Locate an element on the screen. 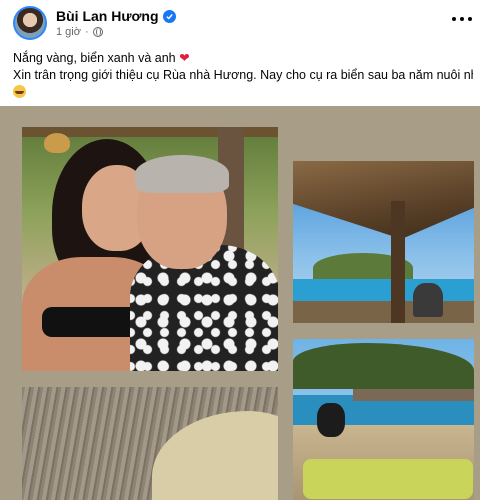  photo-pavilion-sea is located at coordinates (383, 242).